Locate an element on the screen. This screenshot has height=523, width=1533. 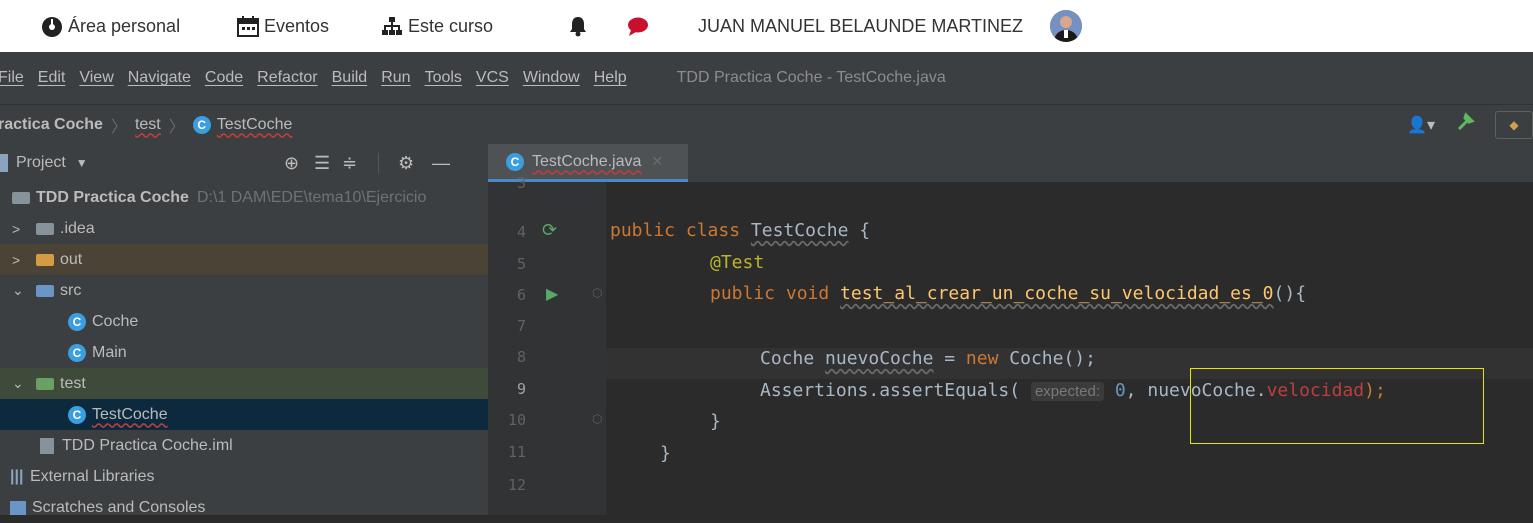
libraries-icon: ||| is located at coordinates (17, 476).